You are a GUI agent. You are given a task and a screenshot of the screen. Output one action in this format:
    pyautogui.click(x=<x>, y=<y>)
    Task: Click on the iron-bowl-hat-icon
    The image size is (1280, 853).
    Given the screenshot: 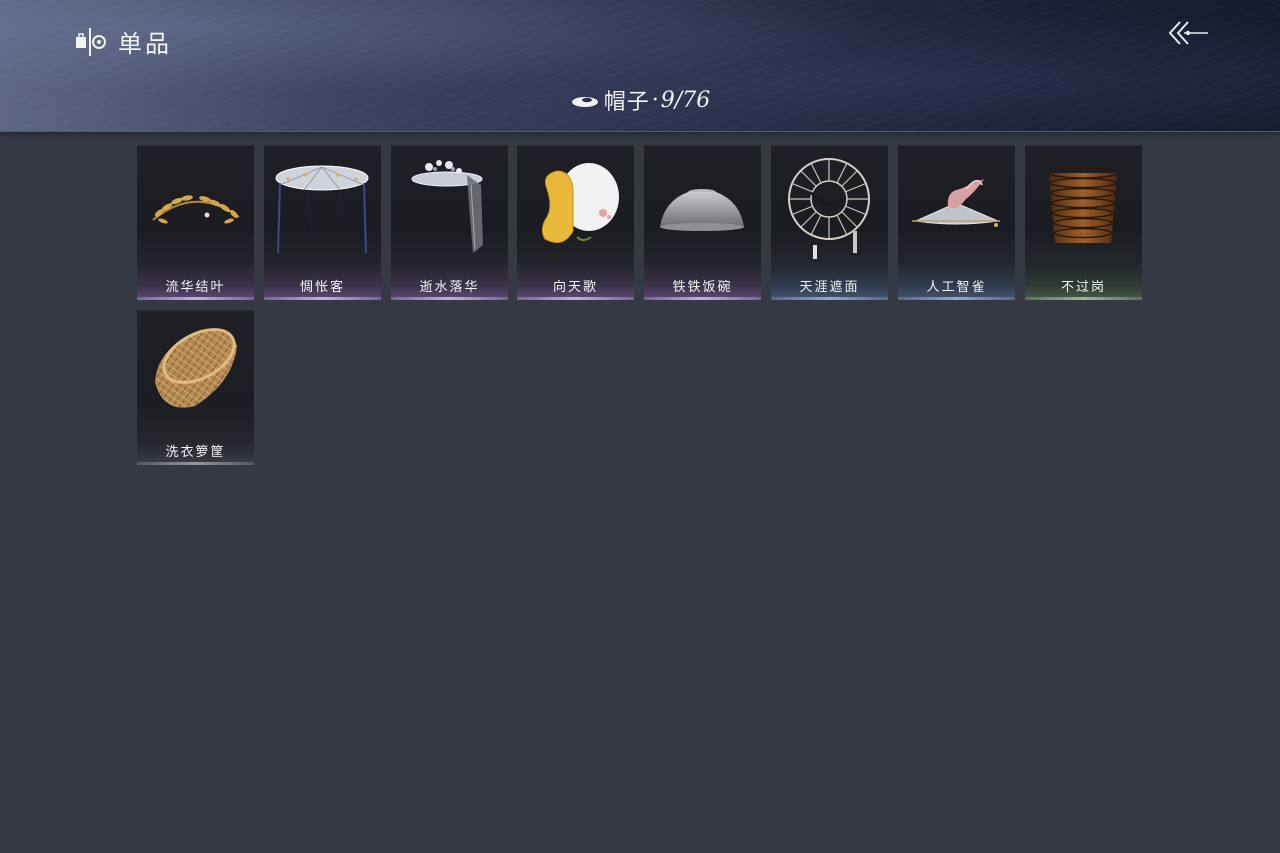 What is the action you would take?
    pyautogui.click(x=702, y=210)
    